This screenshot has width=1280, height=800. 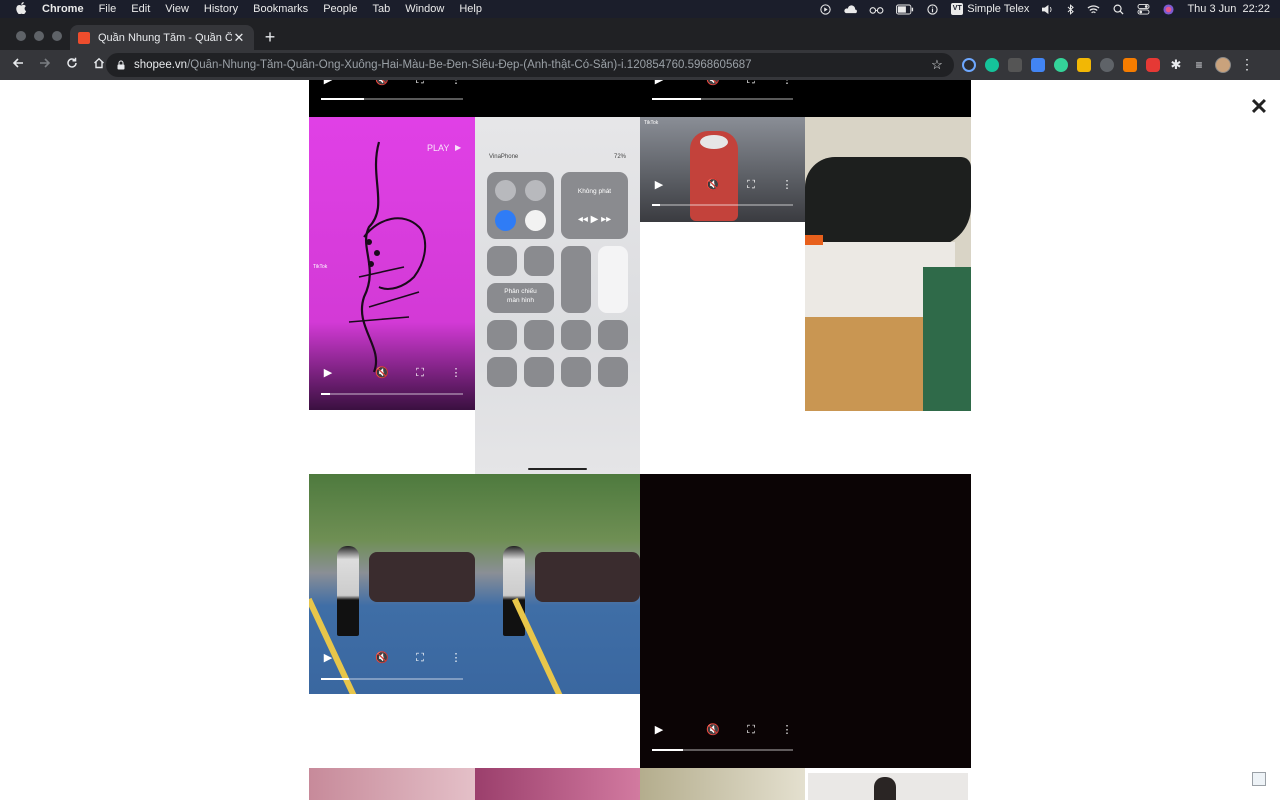 I want to click on profile-avatar, so click(x=1223, y=64).